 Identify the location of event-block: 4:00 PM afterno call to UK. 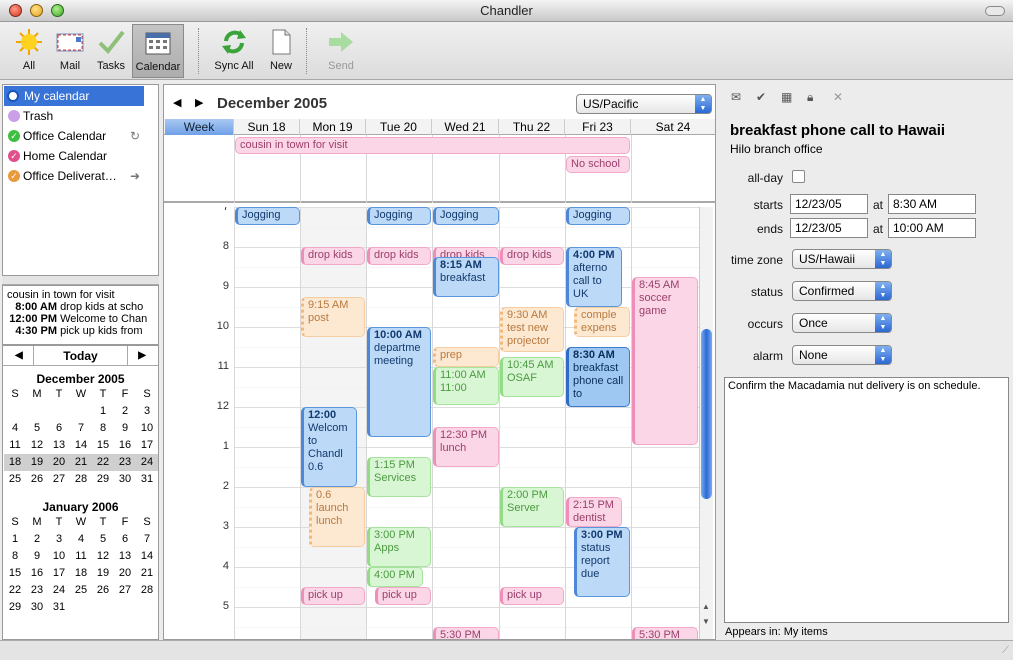
(594, 277).